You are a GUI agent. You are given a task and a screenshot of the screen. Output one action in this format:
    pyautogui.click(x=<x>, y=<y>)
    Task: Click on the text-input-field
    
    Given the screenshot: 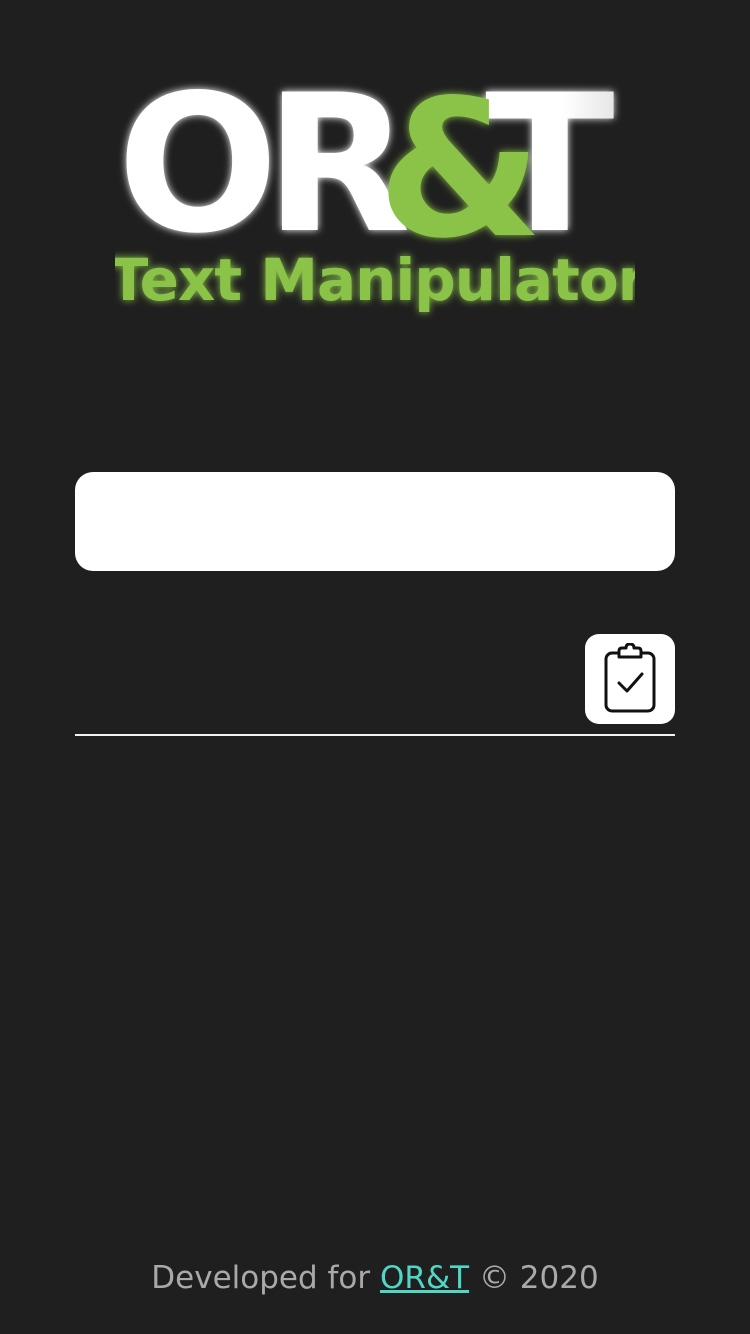 What is the action you would take?
    pyautogui.click(x=375, y=521)
    